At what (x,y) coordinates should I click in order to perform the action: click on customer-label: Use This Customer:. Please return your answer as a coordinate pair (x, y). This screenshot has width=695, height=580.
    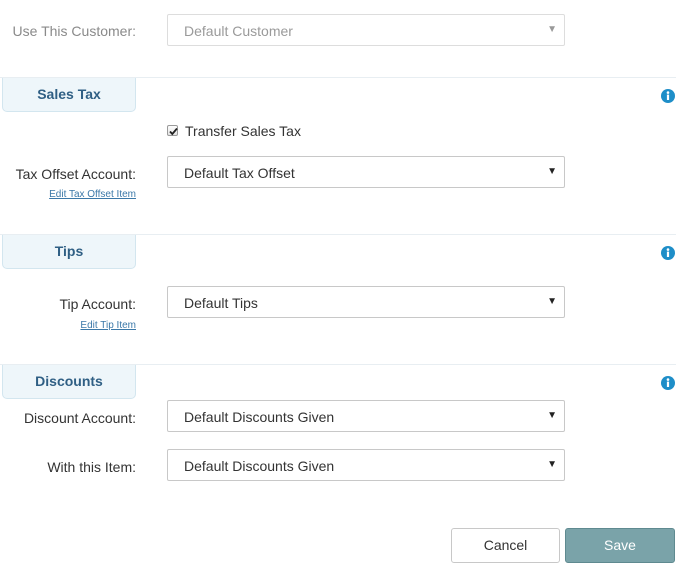
    Looking at the image, I should click on (74, 31).